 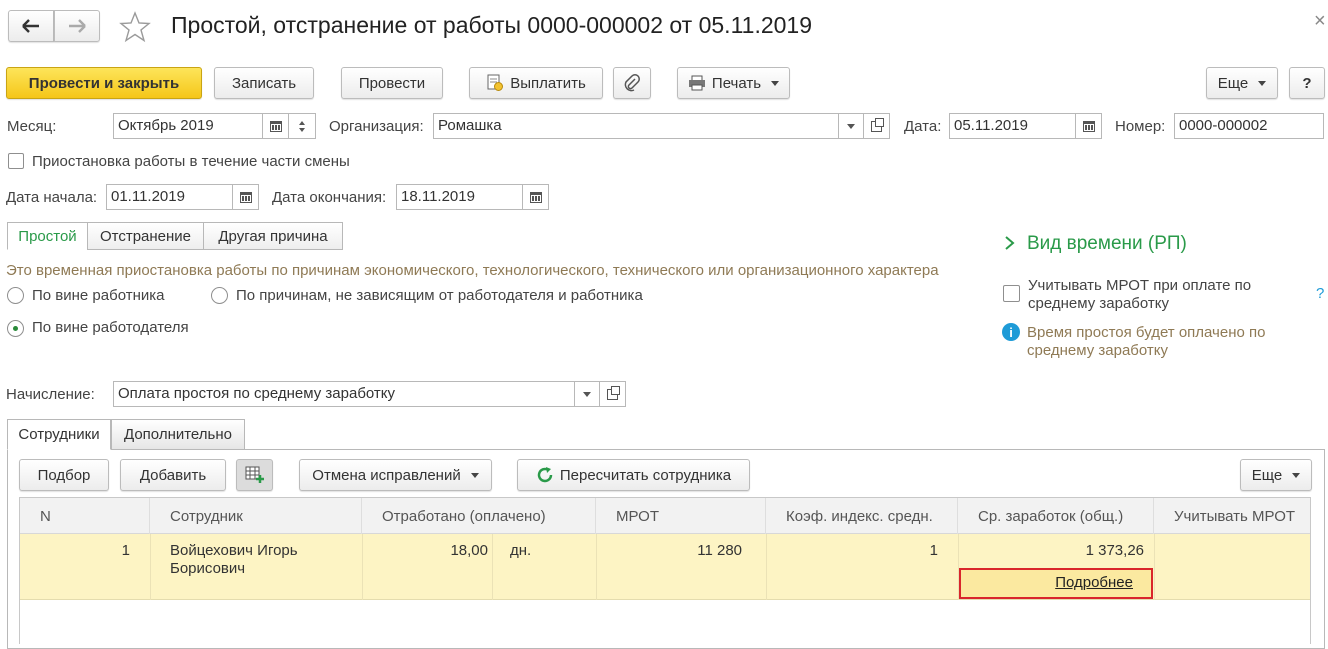 I want to click on mrot-help-link: ?, so click(x=1320, y=293).